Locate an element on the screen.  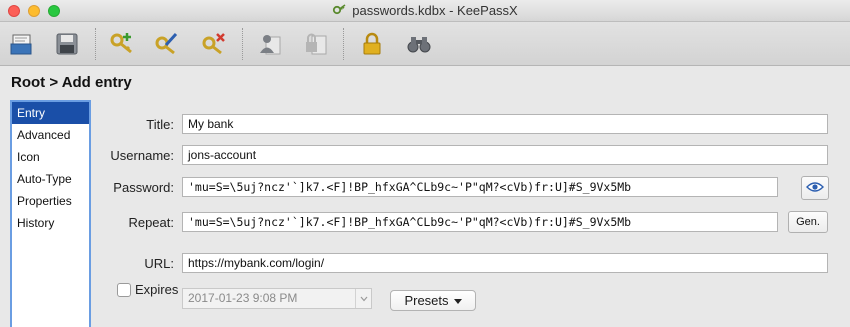
copy-password-icon is located at coordinates (316, 44).